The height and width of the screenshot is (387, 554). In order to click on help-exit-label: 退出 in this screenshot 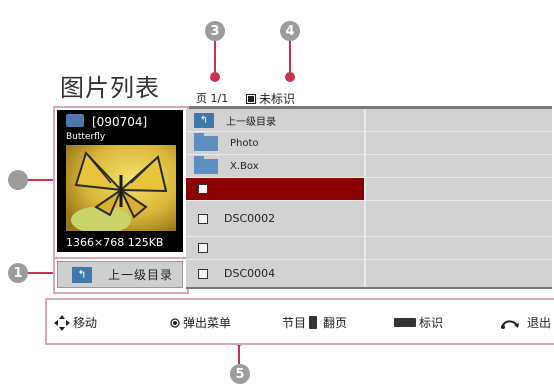, I will do `click(539, 323)`.